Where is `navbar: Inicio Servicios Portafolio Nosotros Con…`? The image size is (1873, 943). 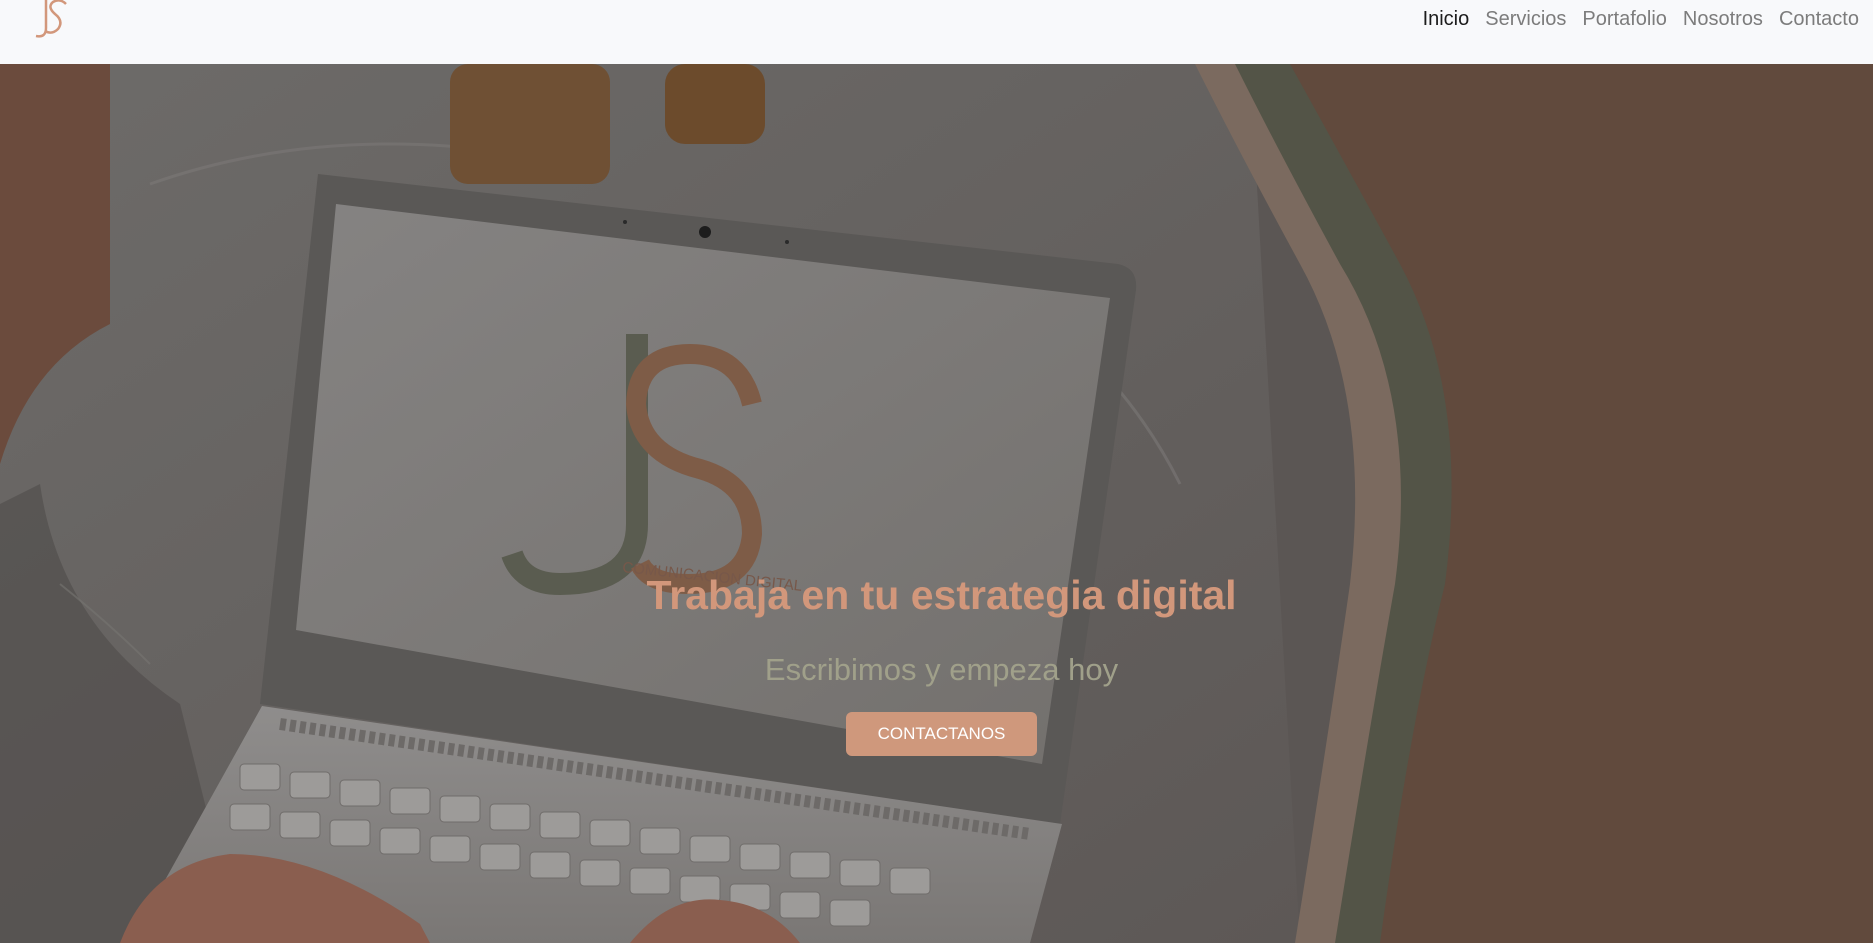
navbar: Inicio Servicios Portafolio Nosotros Con… is located at coordinates (936, 32).